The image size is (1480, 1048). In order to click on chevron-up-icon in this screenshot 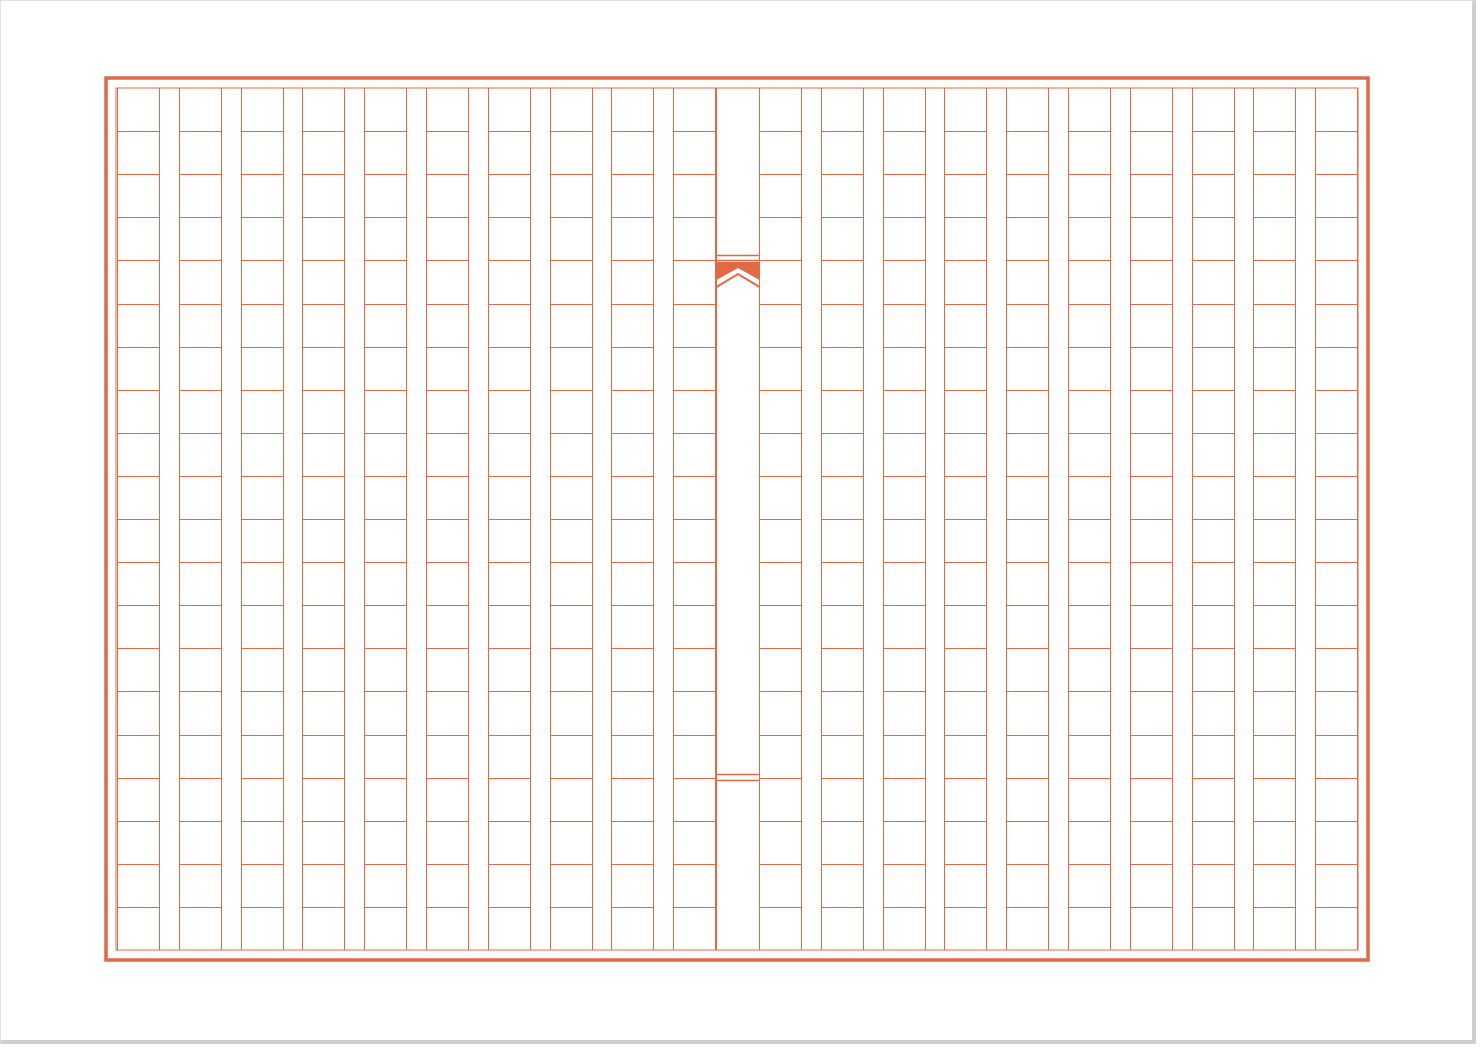, I will do `click(738, 271)`.